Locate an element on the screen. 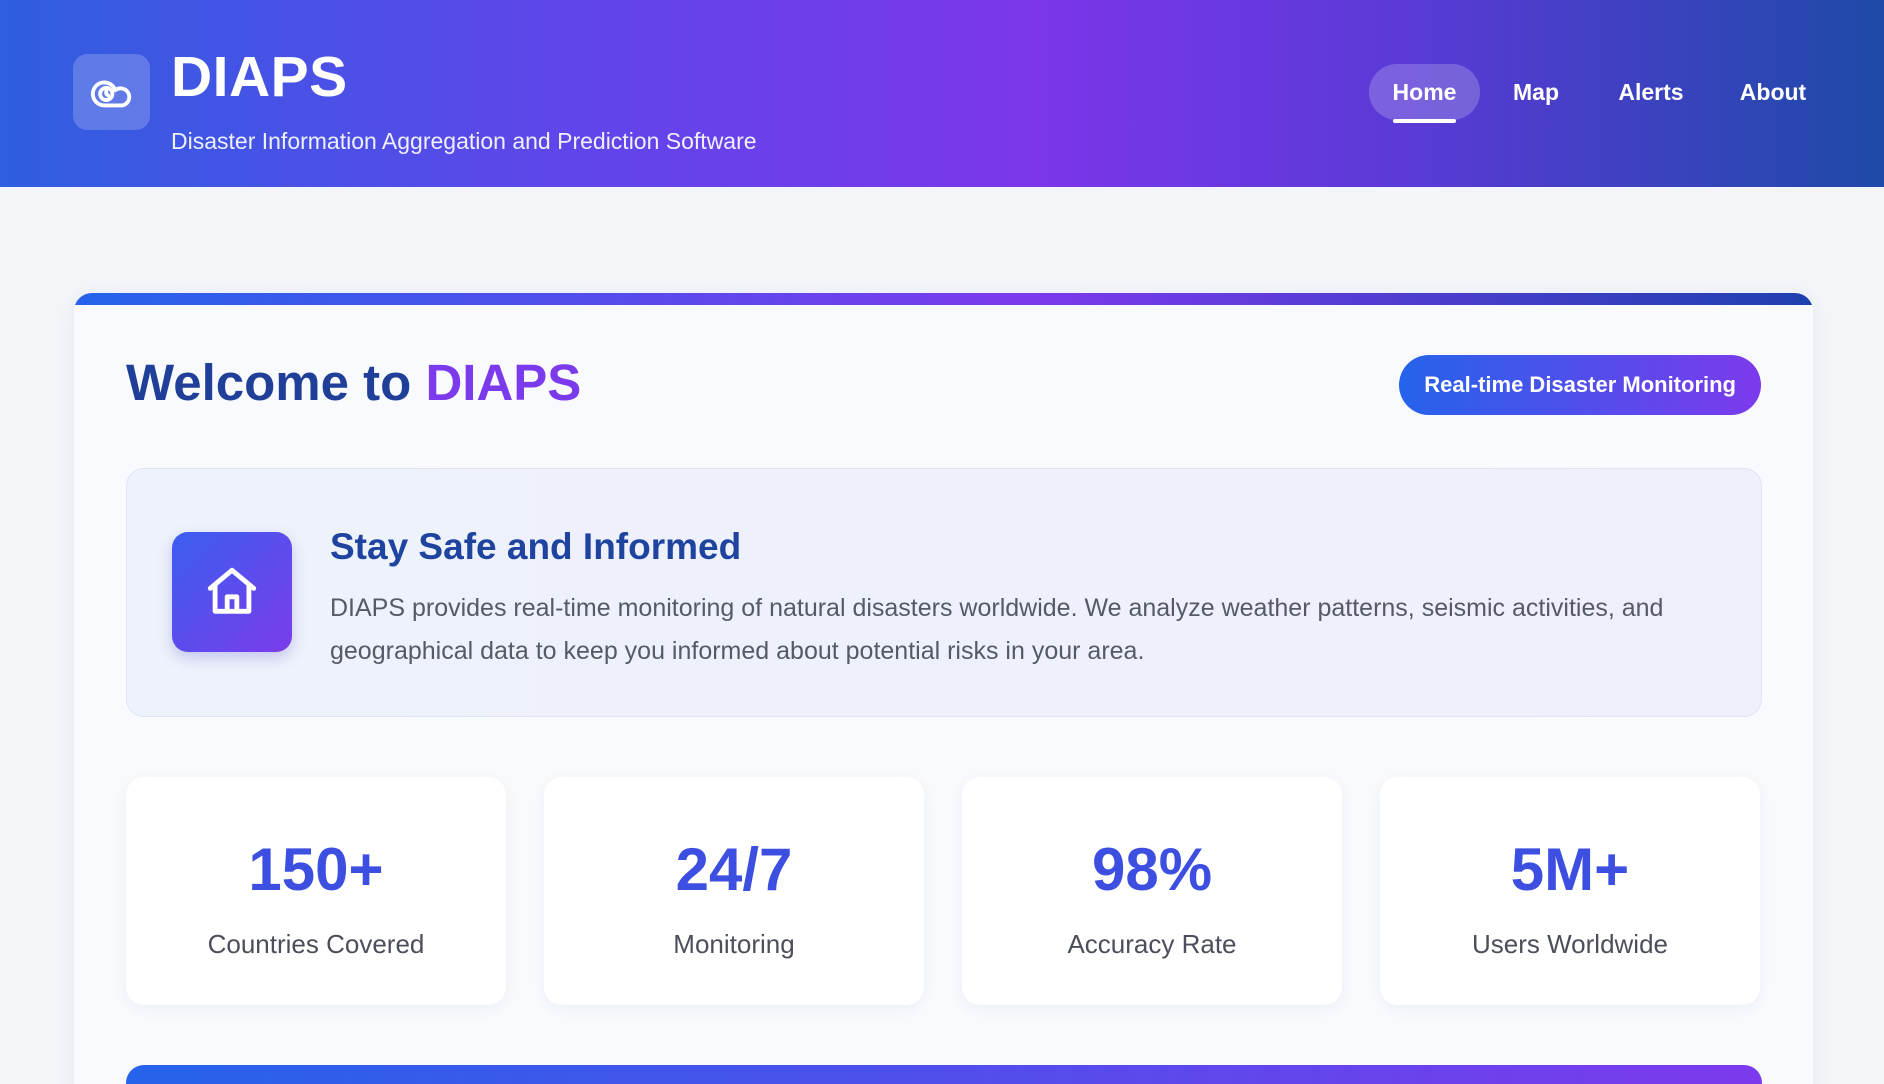 This screenshot has width=1884, height=1084. app-title: DIAPS is located at coordinates (259, 77).